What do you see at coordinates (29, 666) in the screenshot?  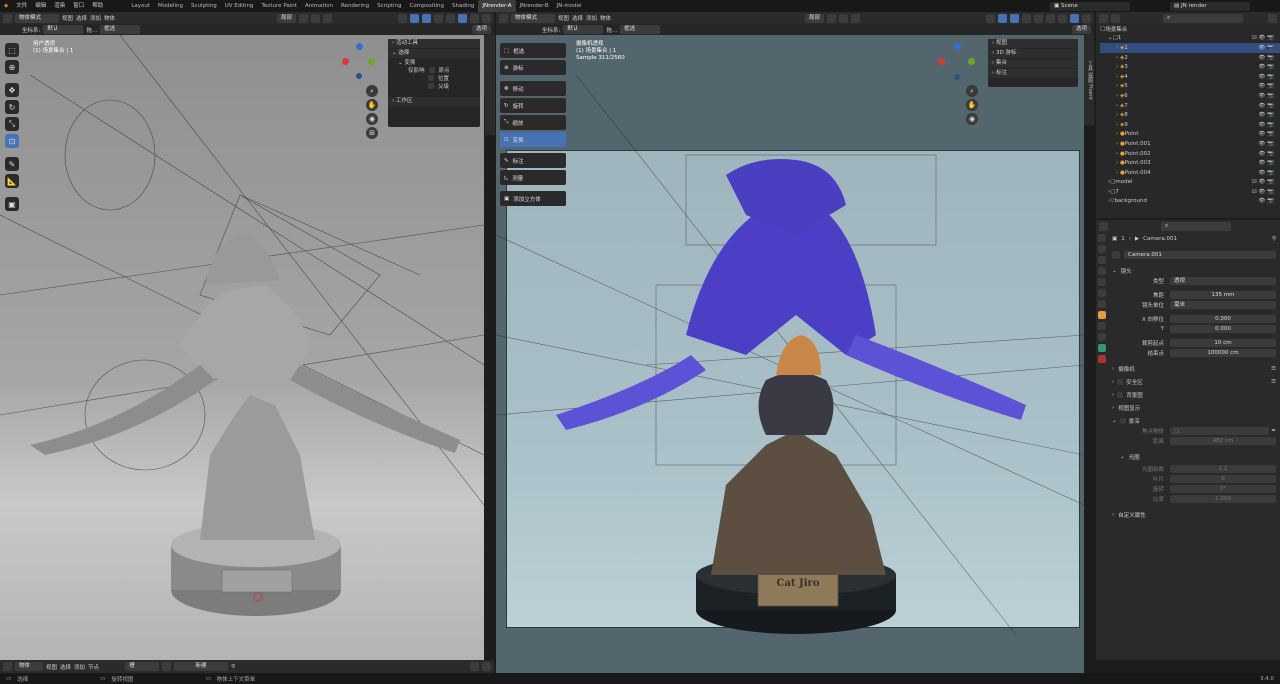 I see `object-mode-dropdown: 物体` at bounding box center [29, 666].